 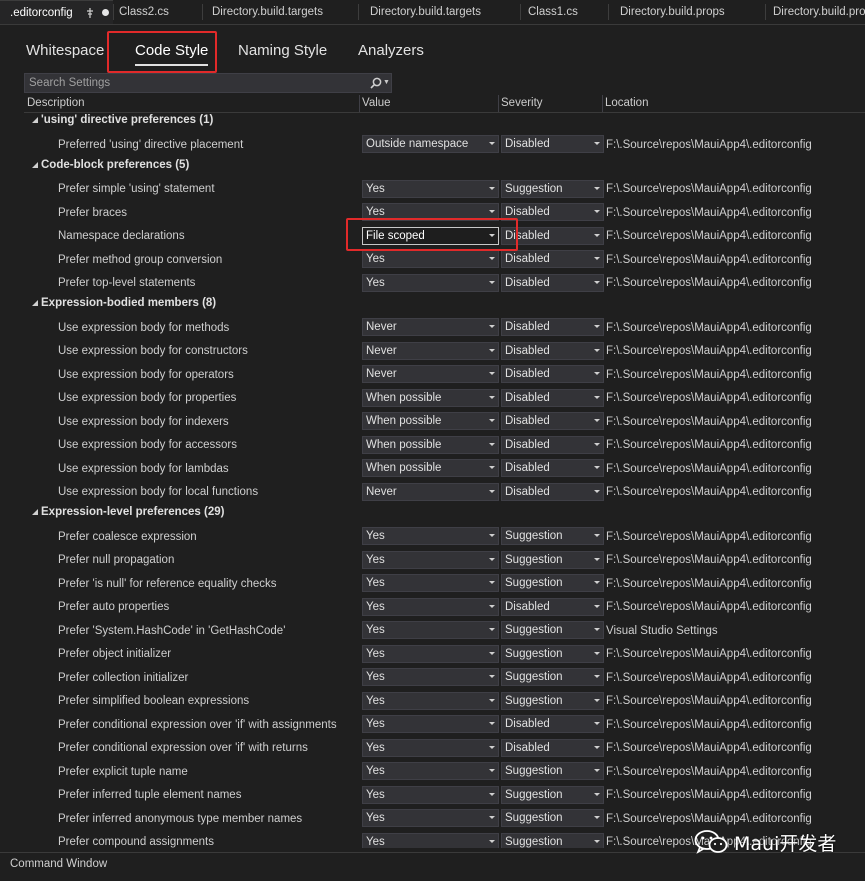 I want to click on column-value: Value, so click(x=376, y=103).